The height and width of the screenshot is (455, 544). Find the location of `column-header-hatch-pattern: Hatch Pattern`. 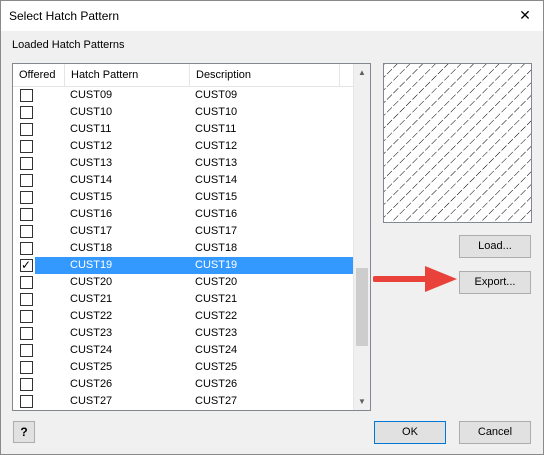

column-header-hatch-pattern: Hatch Pattern is located at coordinates (127, 75).